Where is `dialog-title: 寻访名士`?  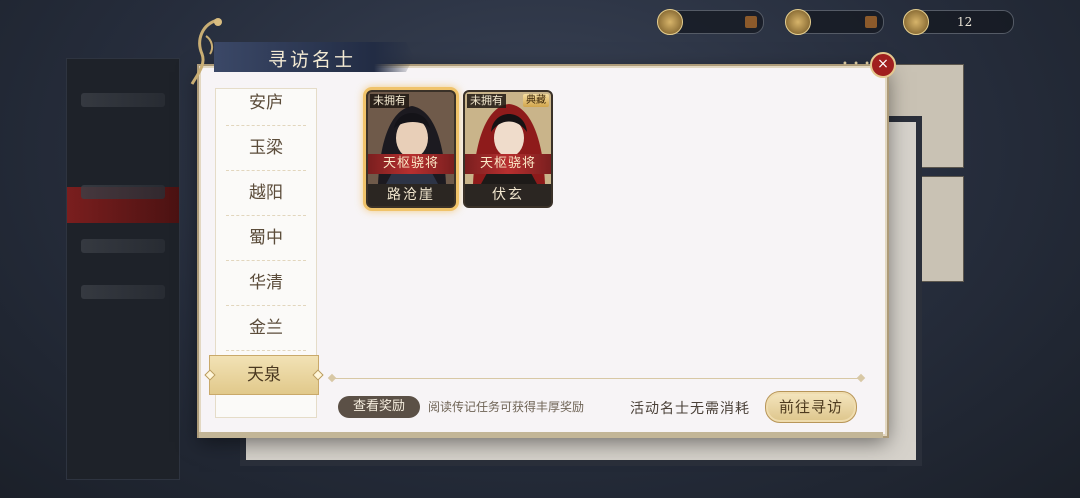
dialog-title: 寻访名士 is located at coordinates (312, 60).